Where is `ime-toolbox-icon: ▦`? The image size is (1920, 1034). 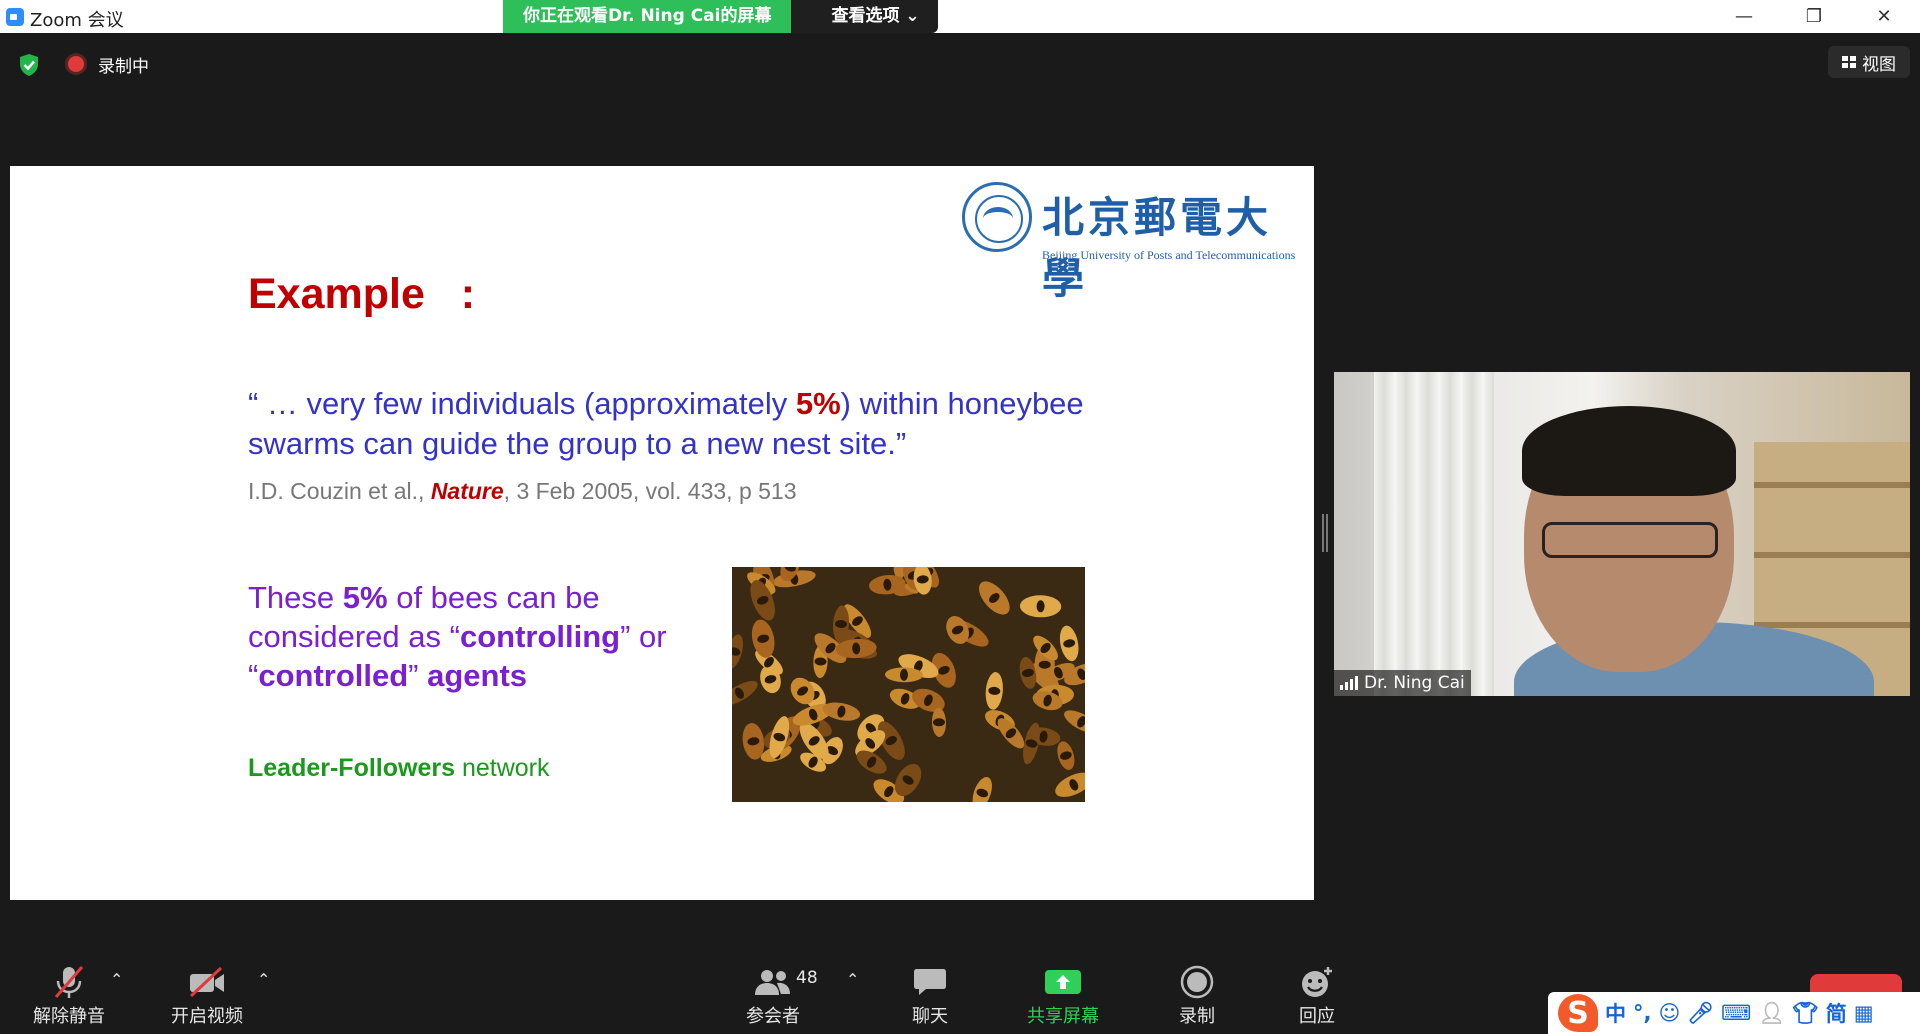
ime-toolbox-icon: ▦ is located at coordinates (1864, 1013).